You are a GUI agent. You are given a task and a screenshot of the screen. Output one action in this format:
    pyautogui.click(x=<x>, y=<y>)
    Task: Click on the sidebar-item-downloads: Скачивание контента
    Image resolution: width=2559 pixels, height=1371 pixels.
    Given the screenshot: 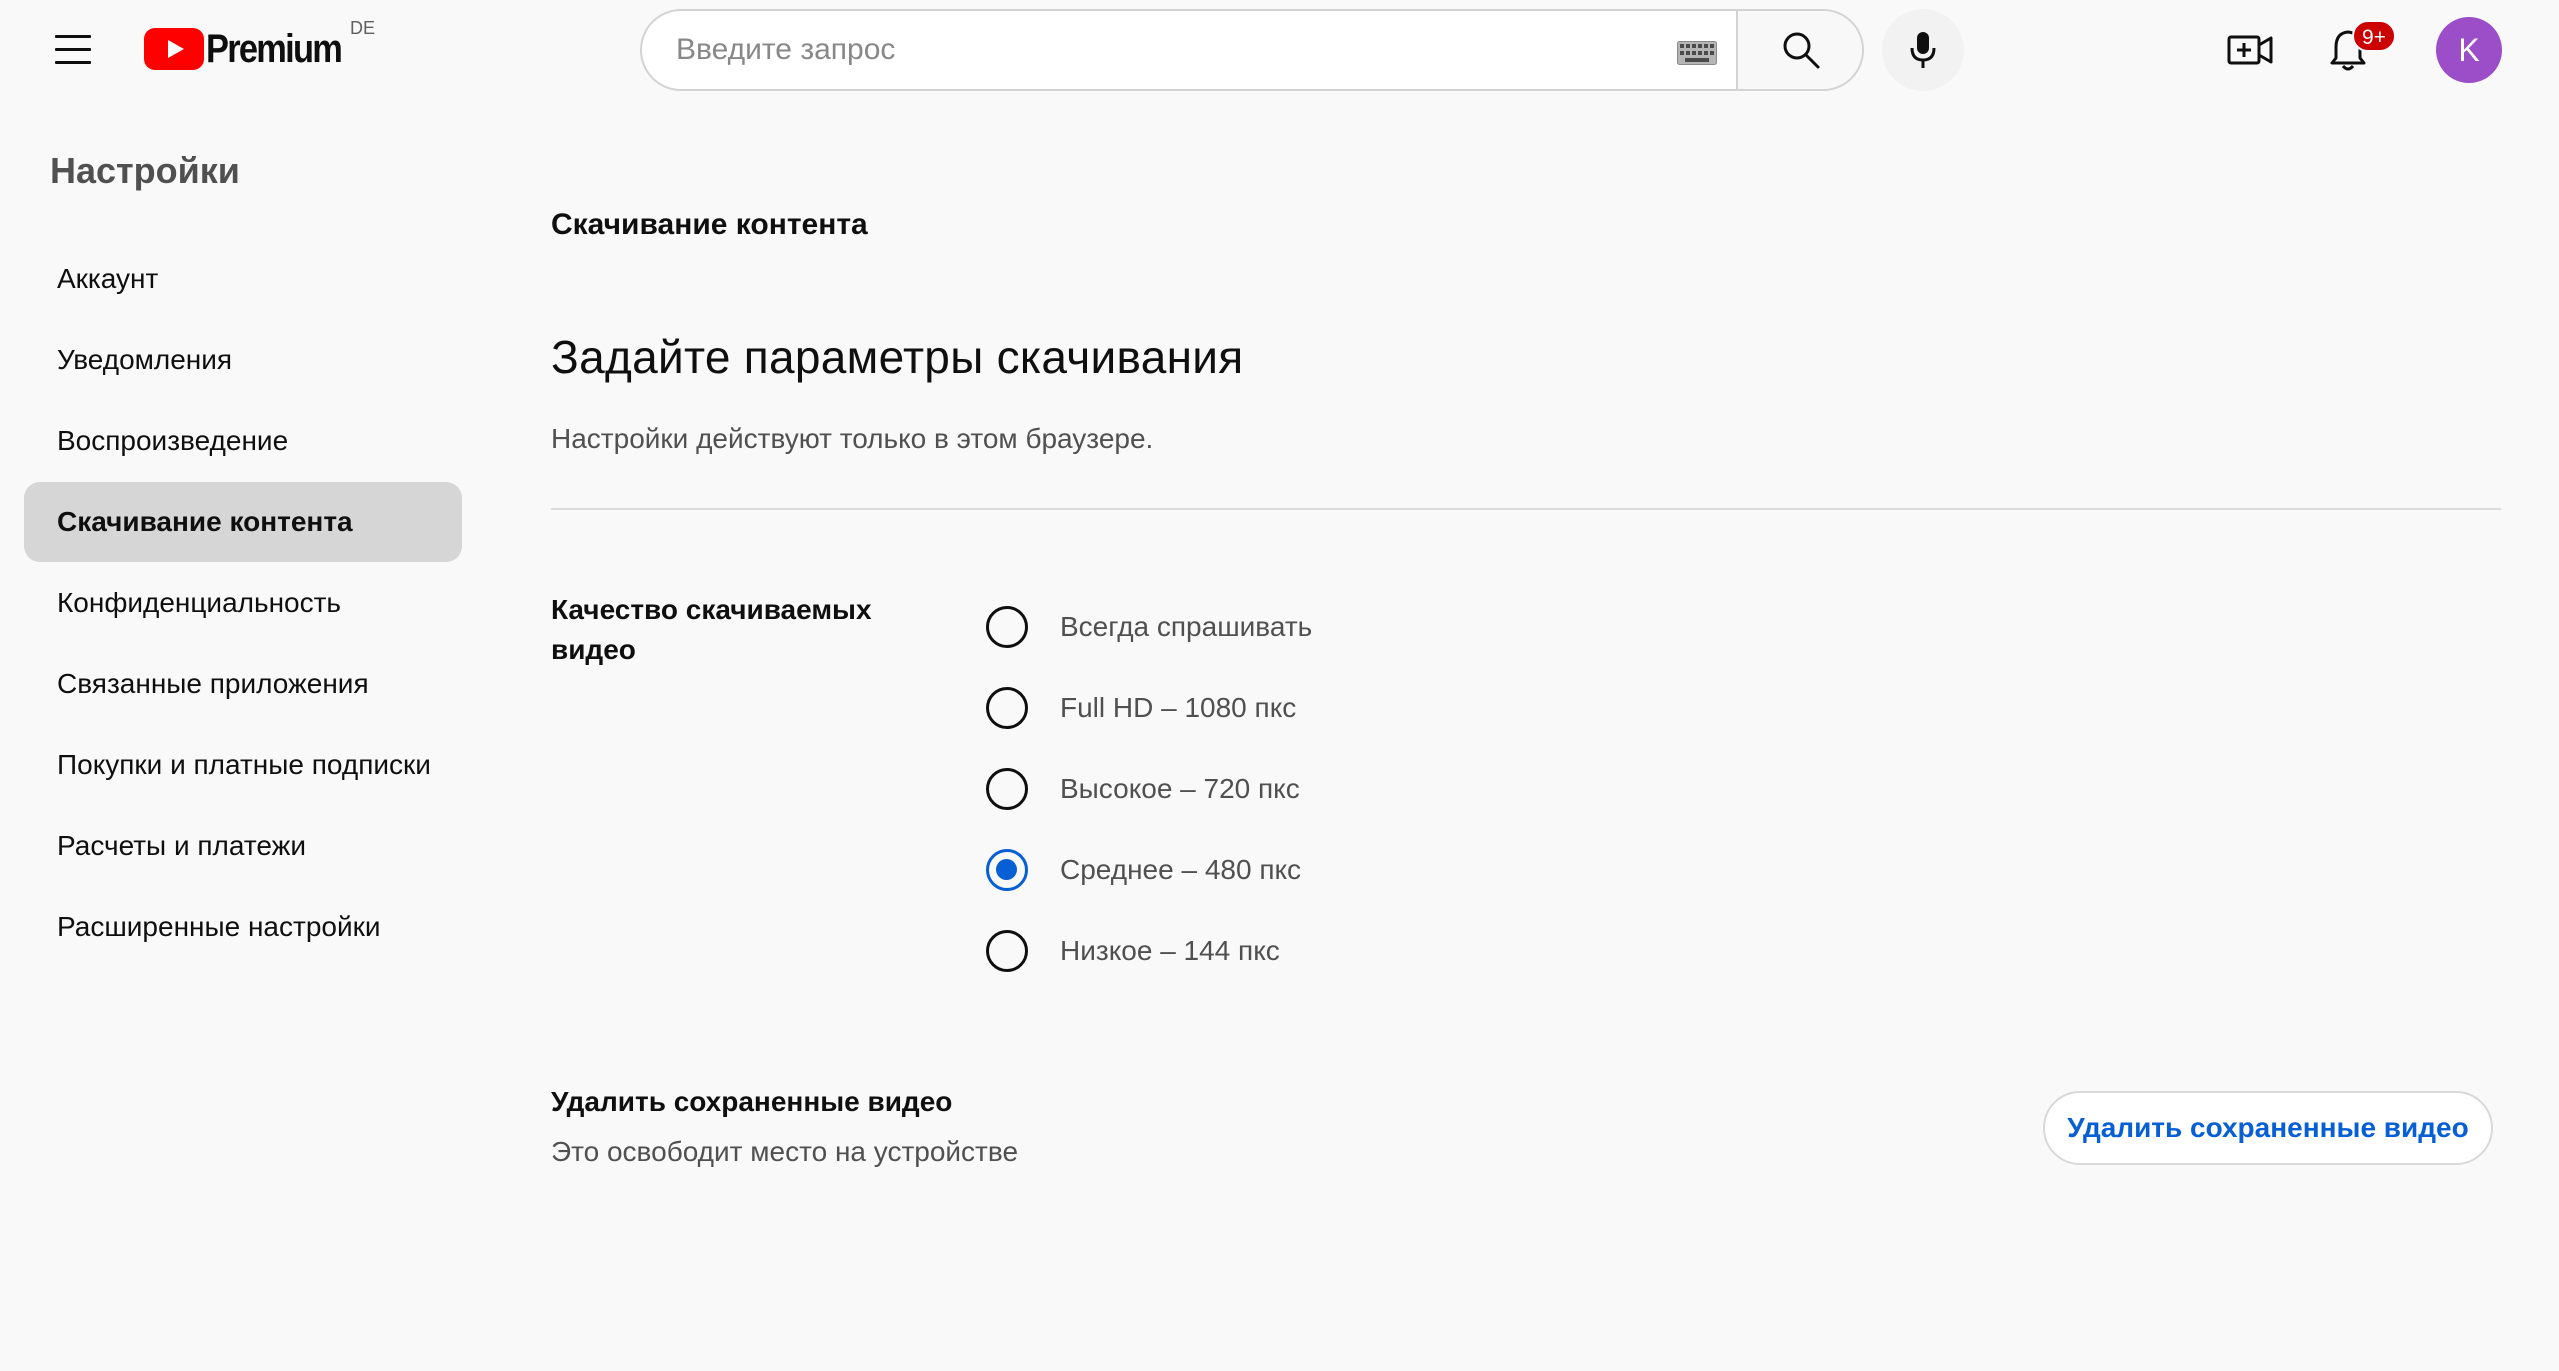 What is the action you would take?
    pyautogui.click(x=243, y=522)
    